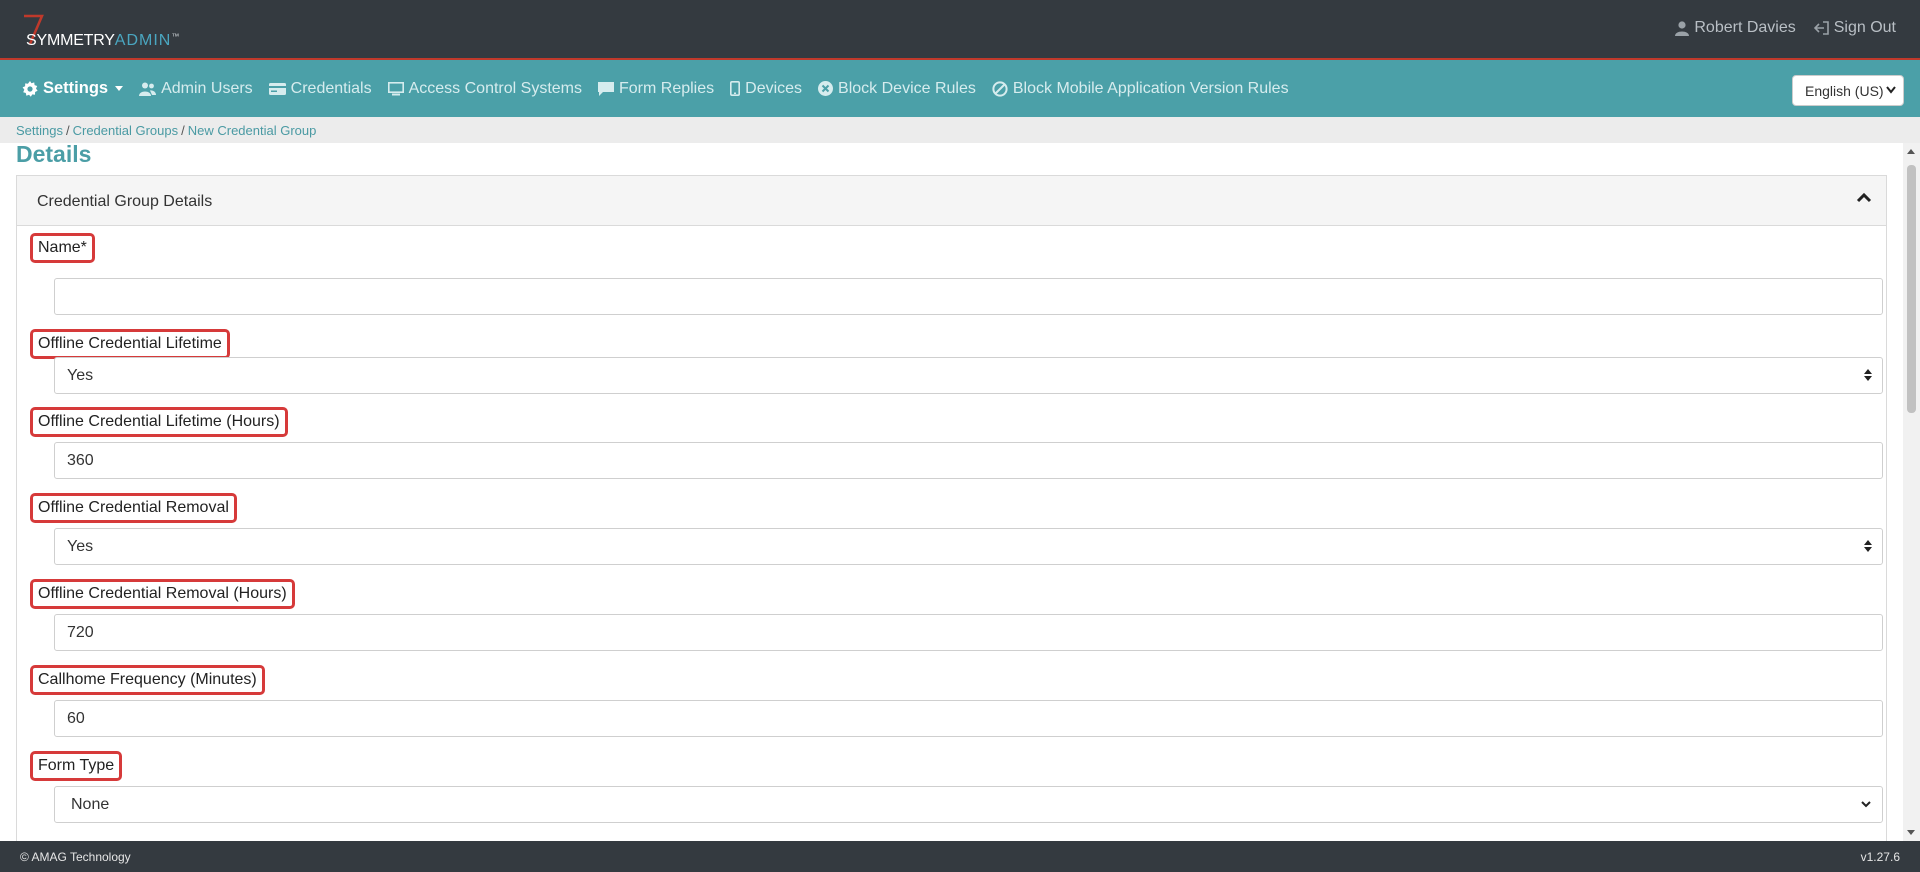 This screenshot has height=872, width=1920. What do you see at coordinates (495, 88) in the screenshot?
I see `nav-access-control-systems-label: Access Control Systems` at bounding box center [495, 88].